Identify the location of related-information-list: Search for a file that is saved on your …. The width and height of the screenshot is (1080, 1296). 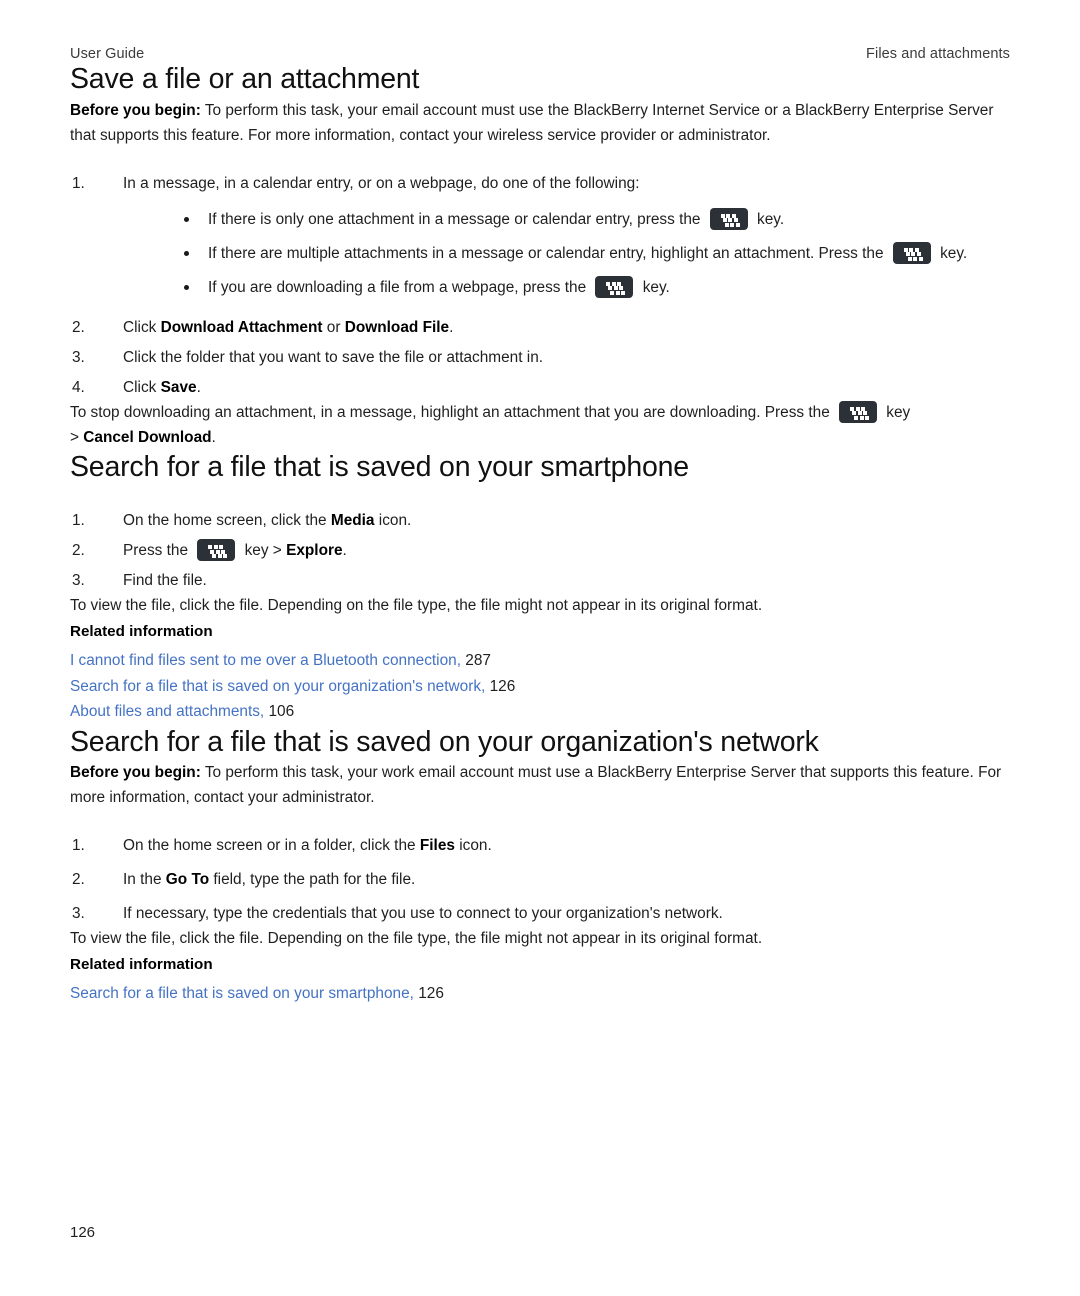
(540, 994).